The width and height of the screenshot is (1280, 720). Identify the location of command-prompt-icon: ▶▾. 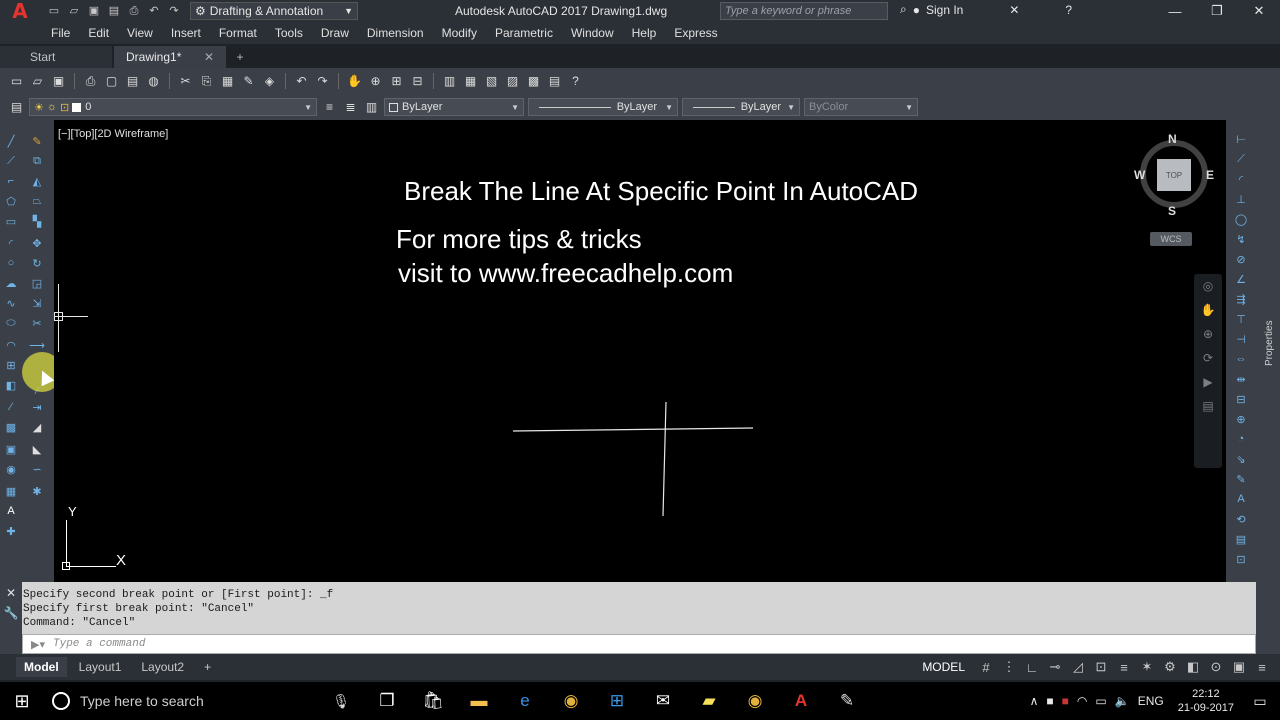
(38, 644).